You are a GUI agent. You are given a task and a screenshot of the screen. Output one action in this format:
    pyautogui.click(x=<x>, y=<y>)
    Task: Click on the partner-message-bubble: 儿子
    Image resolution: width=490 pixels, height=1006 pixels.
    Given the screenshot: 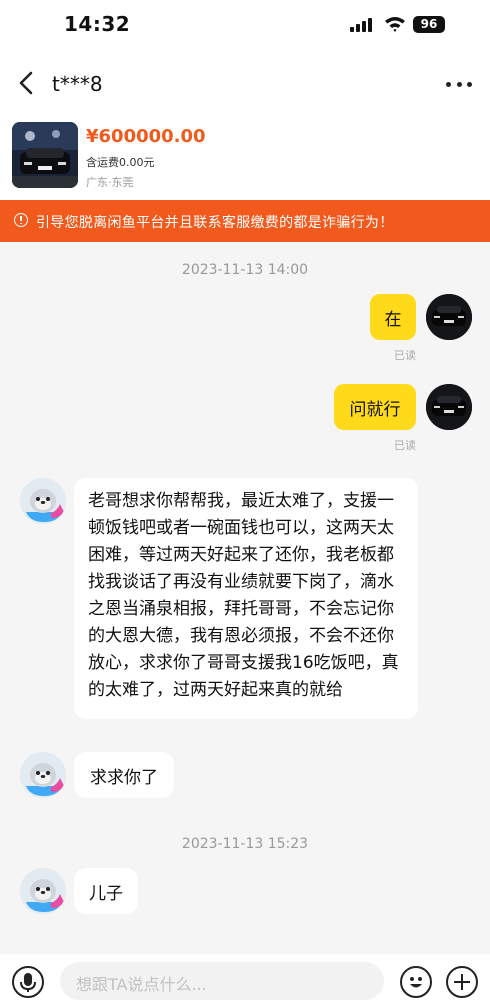 What is the action you would take?
    pyautogui.click(x=106, y=891)
    